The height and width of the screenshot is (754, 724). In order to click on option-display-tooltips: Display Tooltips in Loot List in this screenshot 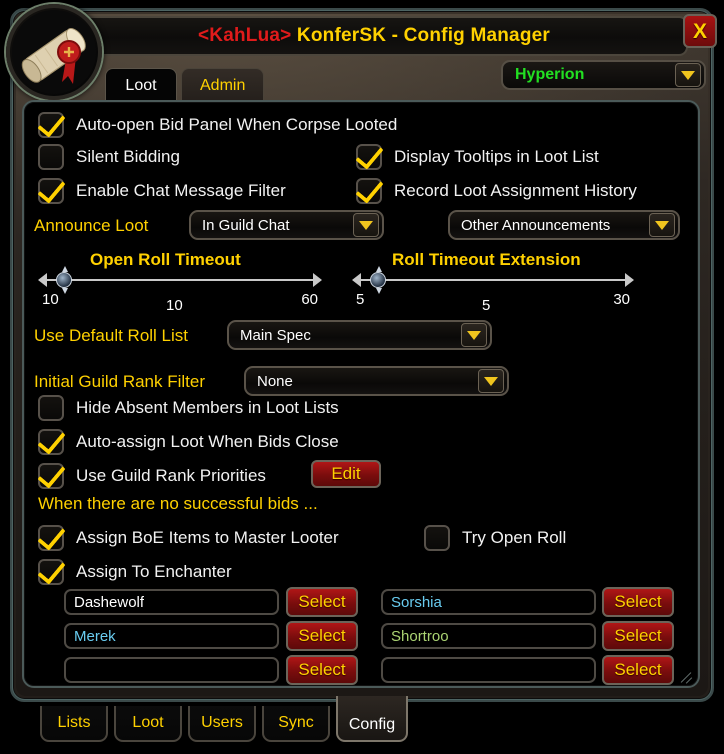, I will do `click(477, 157)`.